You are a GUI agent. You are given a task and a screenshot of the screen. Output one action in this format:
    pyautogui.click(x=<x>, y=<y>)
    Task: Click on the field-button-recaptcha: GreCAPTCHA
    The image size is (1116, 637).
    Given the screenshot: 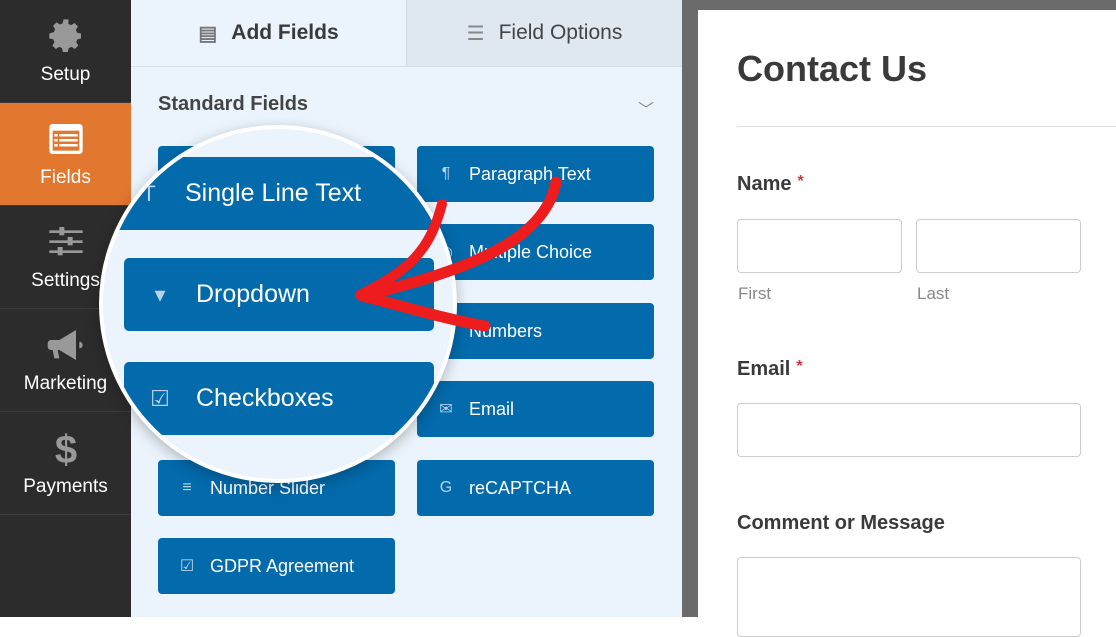 What is the action you would take?
    pyautogui.click(x=535, y=488)
    